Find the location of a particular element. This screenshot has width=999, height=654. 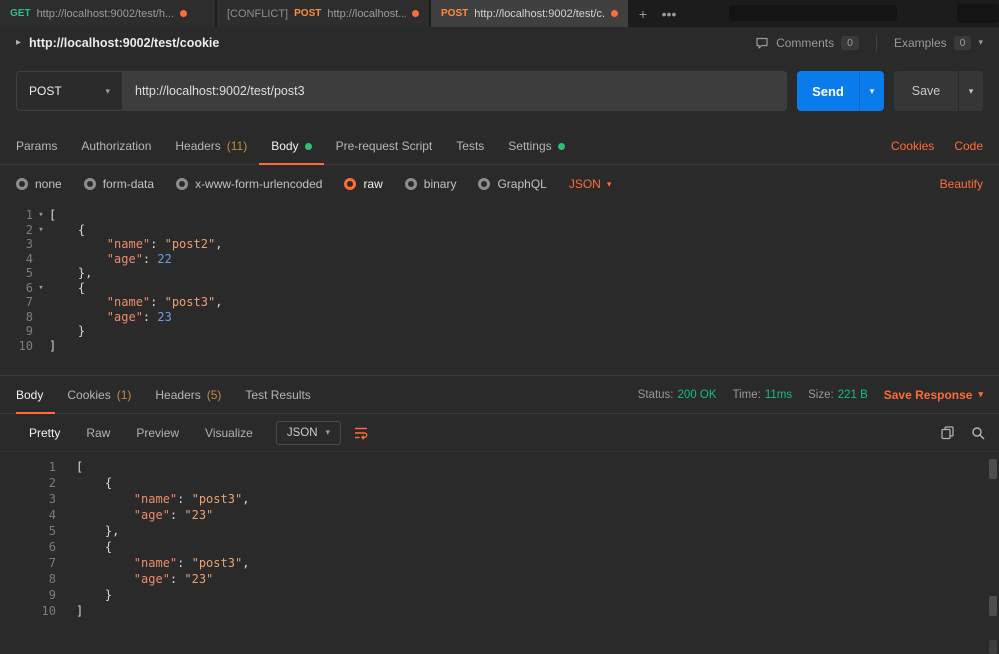

body-type-none: none is located at coordinates (39, 184).